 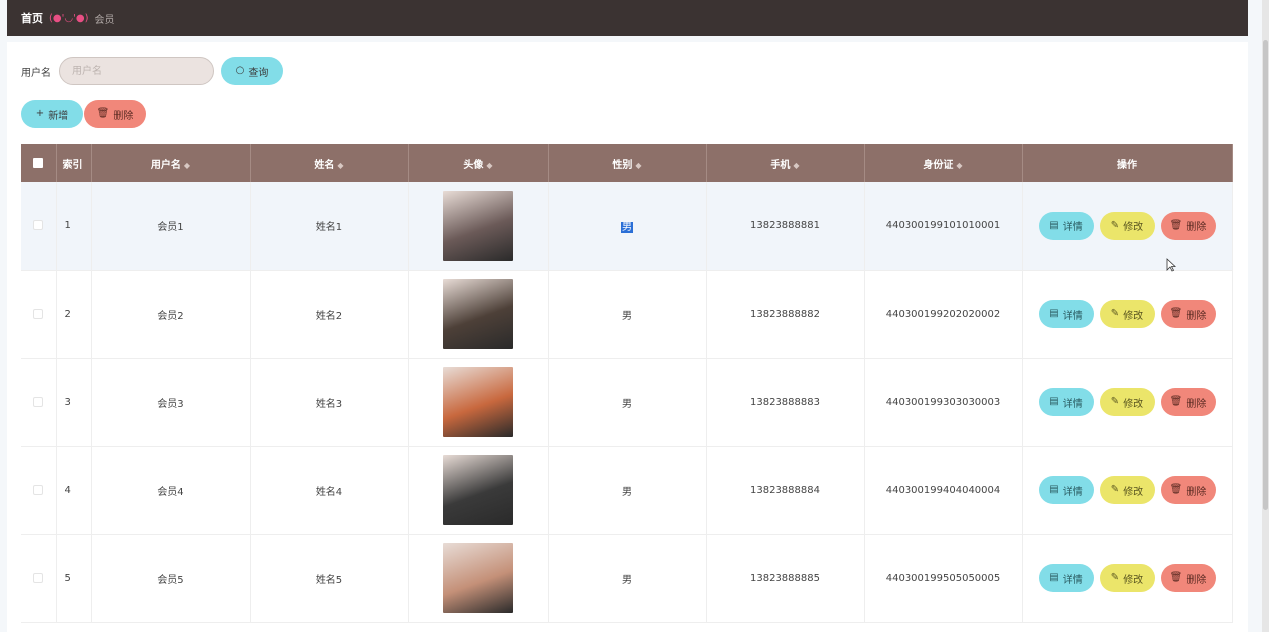 I want to click on header-id-card-label: 身份证, so click(x=938, y=165).